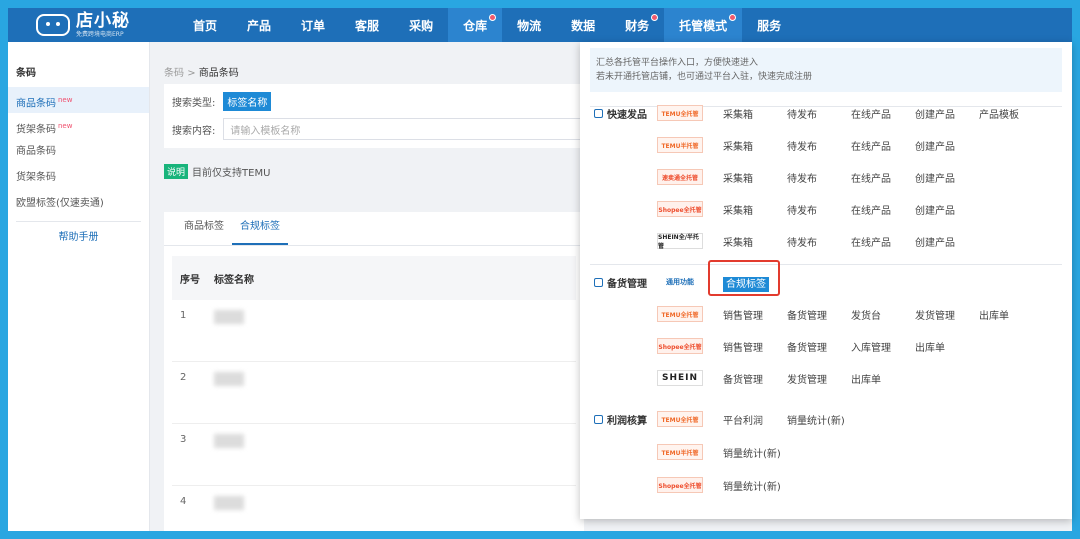 The image size is (1080, 539). Describe the element at coordinates (529, 25) in the screenshot. I see `nav-item-6: 物流` at that location.